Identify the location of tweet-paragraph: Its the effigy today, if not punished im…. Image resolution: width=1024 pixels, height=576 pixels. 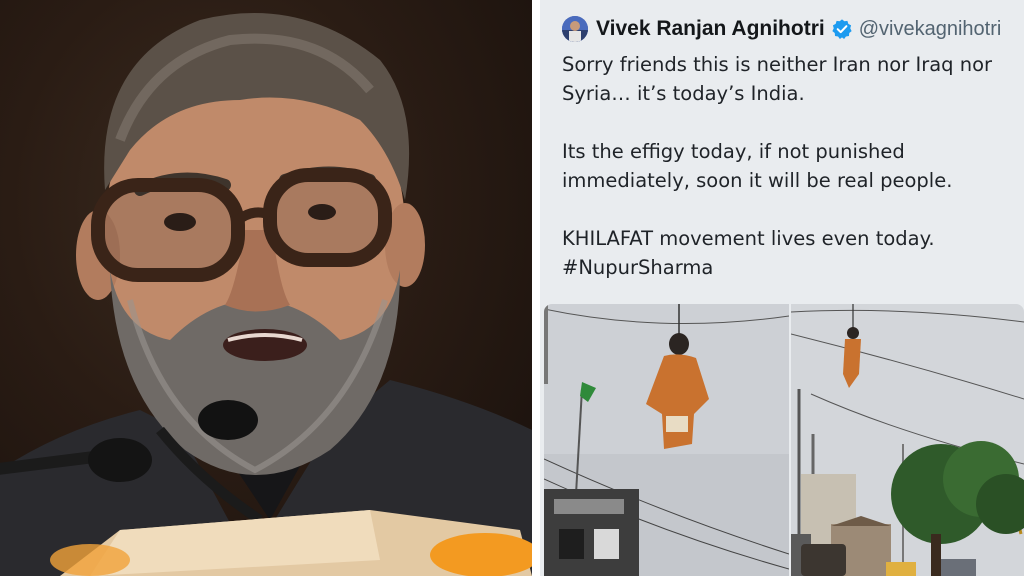
(787, 166).